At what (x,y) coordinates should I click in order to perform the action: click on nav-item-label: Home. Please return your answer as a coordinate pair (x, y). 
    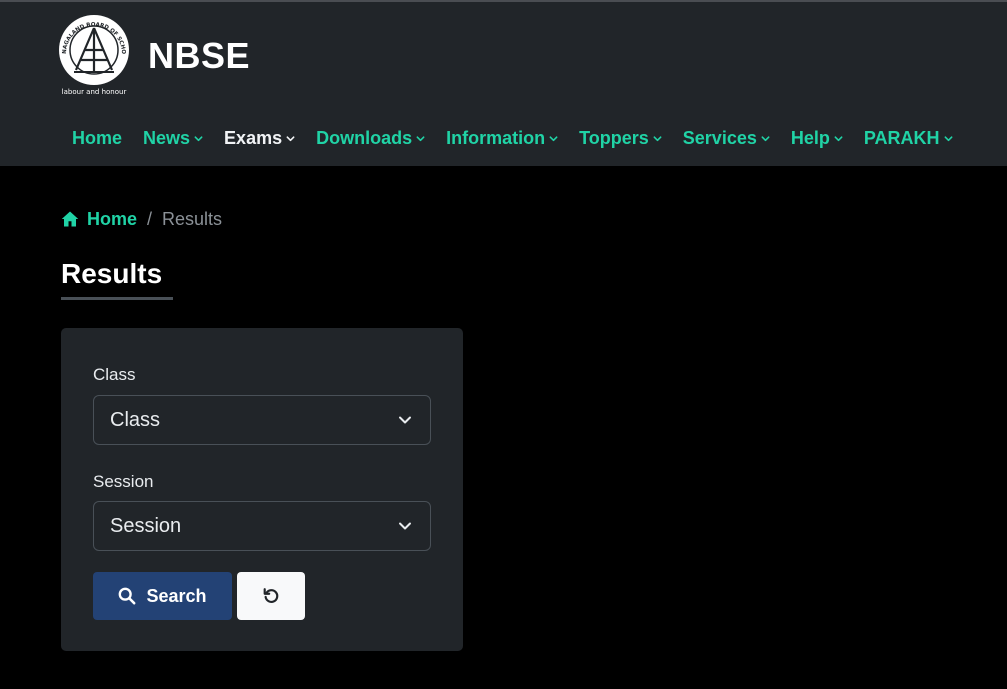
    Looking at the image, I should click on (97, 137).